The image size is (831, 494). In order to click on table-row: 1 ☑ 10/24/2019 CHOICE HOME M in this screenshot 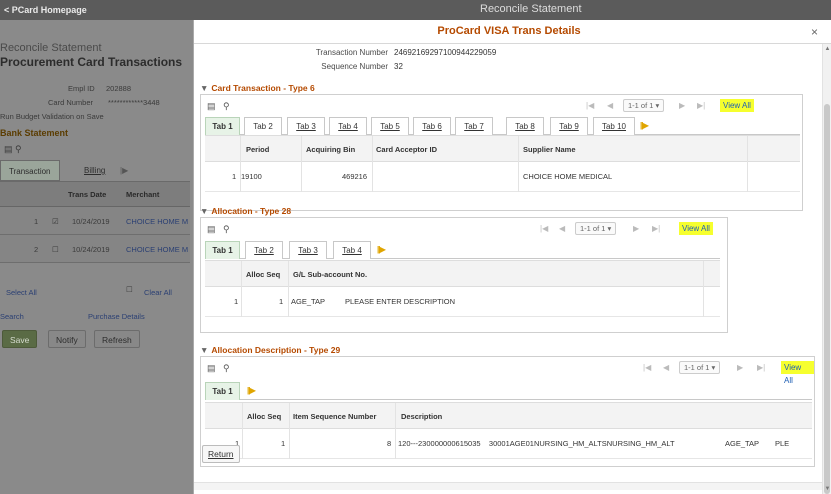, I will do `click(95, 221)`.